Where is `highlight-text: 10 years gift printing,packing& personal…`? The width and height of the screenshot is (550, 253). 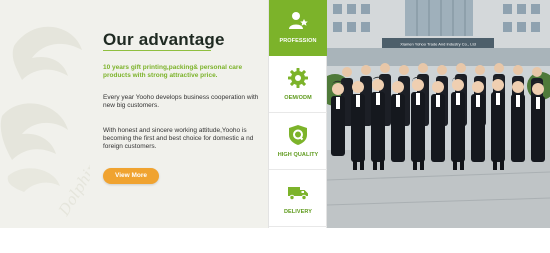
highlight-text: 10 years gift printing,packing& personal… is located at coordinates (173, 71).